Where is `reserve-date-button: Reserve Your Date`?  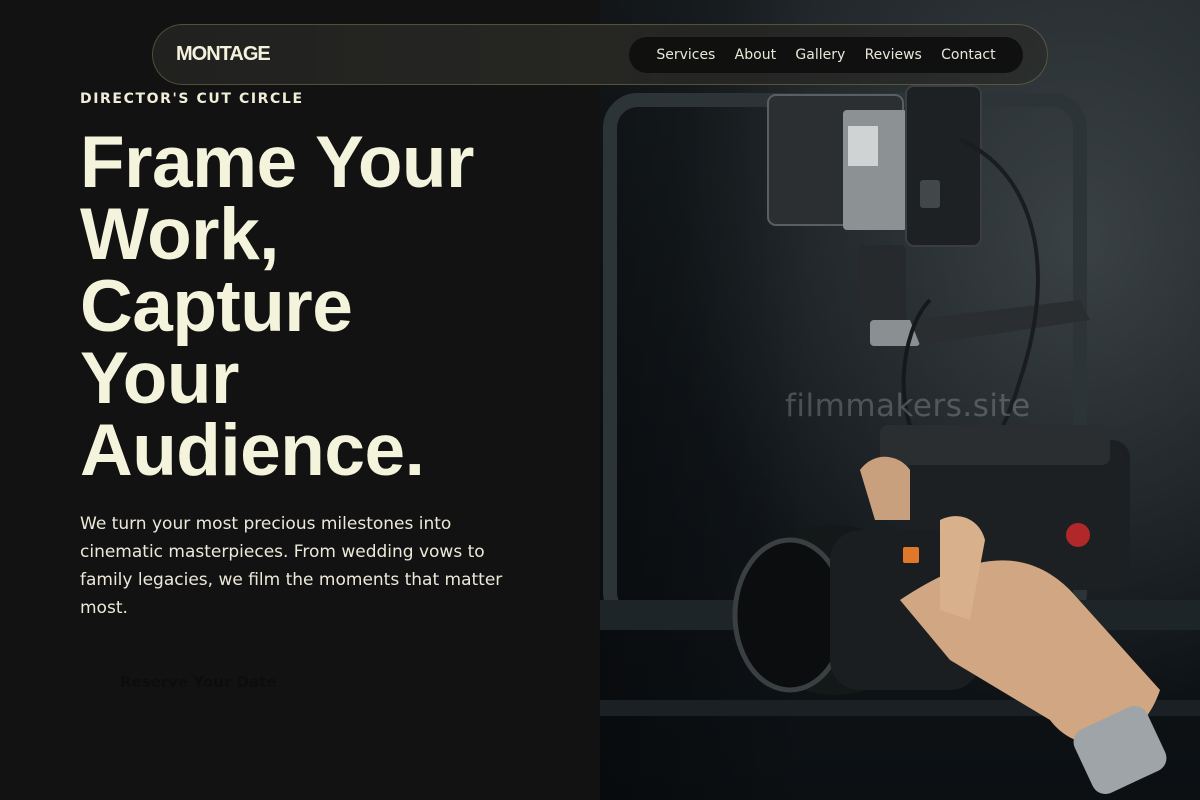 reserve-date-button: Reserve Your Date is located at coordinates (198, 682).